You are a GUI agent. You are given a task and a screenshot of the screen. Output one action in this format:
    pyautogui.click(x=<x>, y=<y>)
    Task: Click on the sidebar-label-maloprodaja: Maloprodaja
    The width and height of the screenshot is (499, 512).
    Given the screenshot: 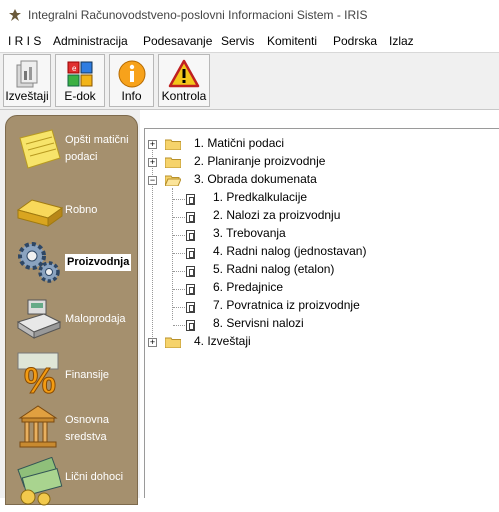 What is the action you would take?
    pyautogui.click(x=95, y=319)
    